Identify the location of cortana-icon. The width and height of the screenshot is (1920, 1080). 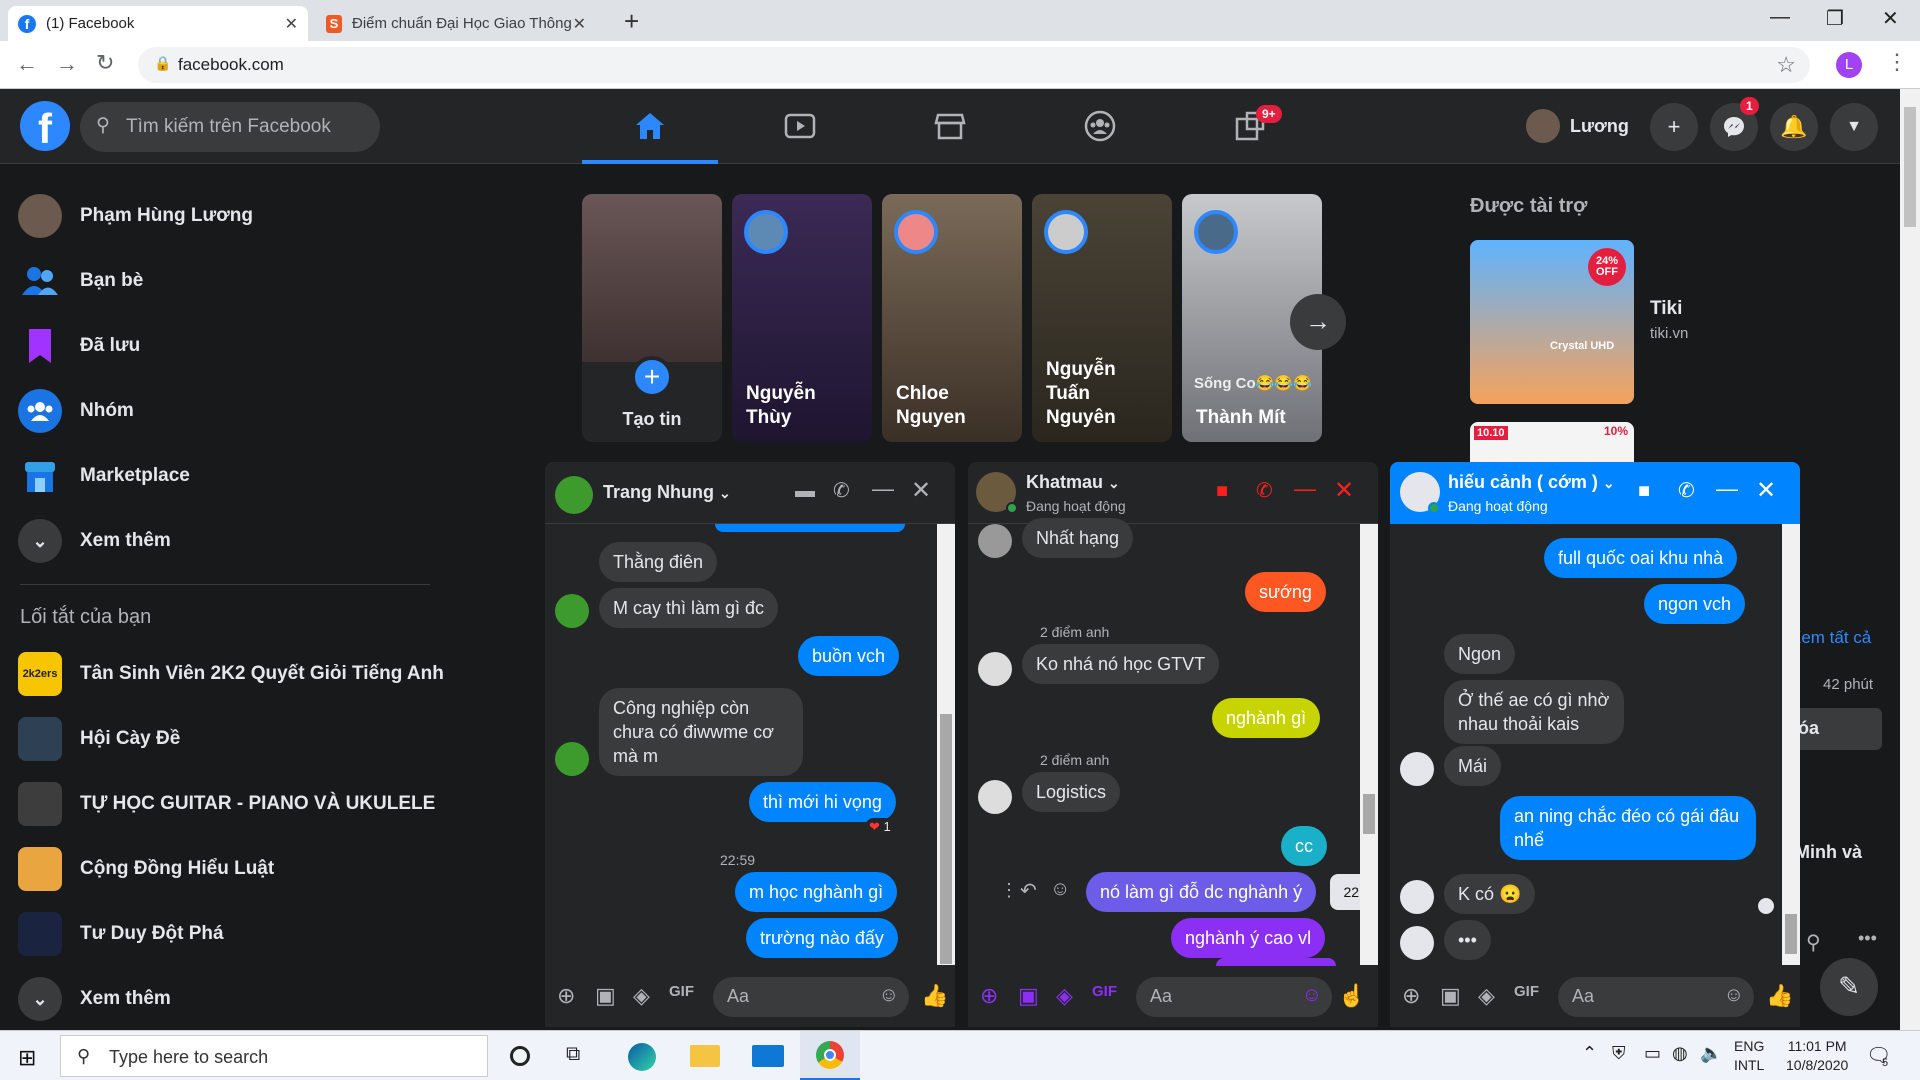
(520, 1056).